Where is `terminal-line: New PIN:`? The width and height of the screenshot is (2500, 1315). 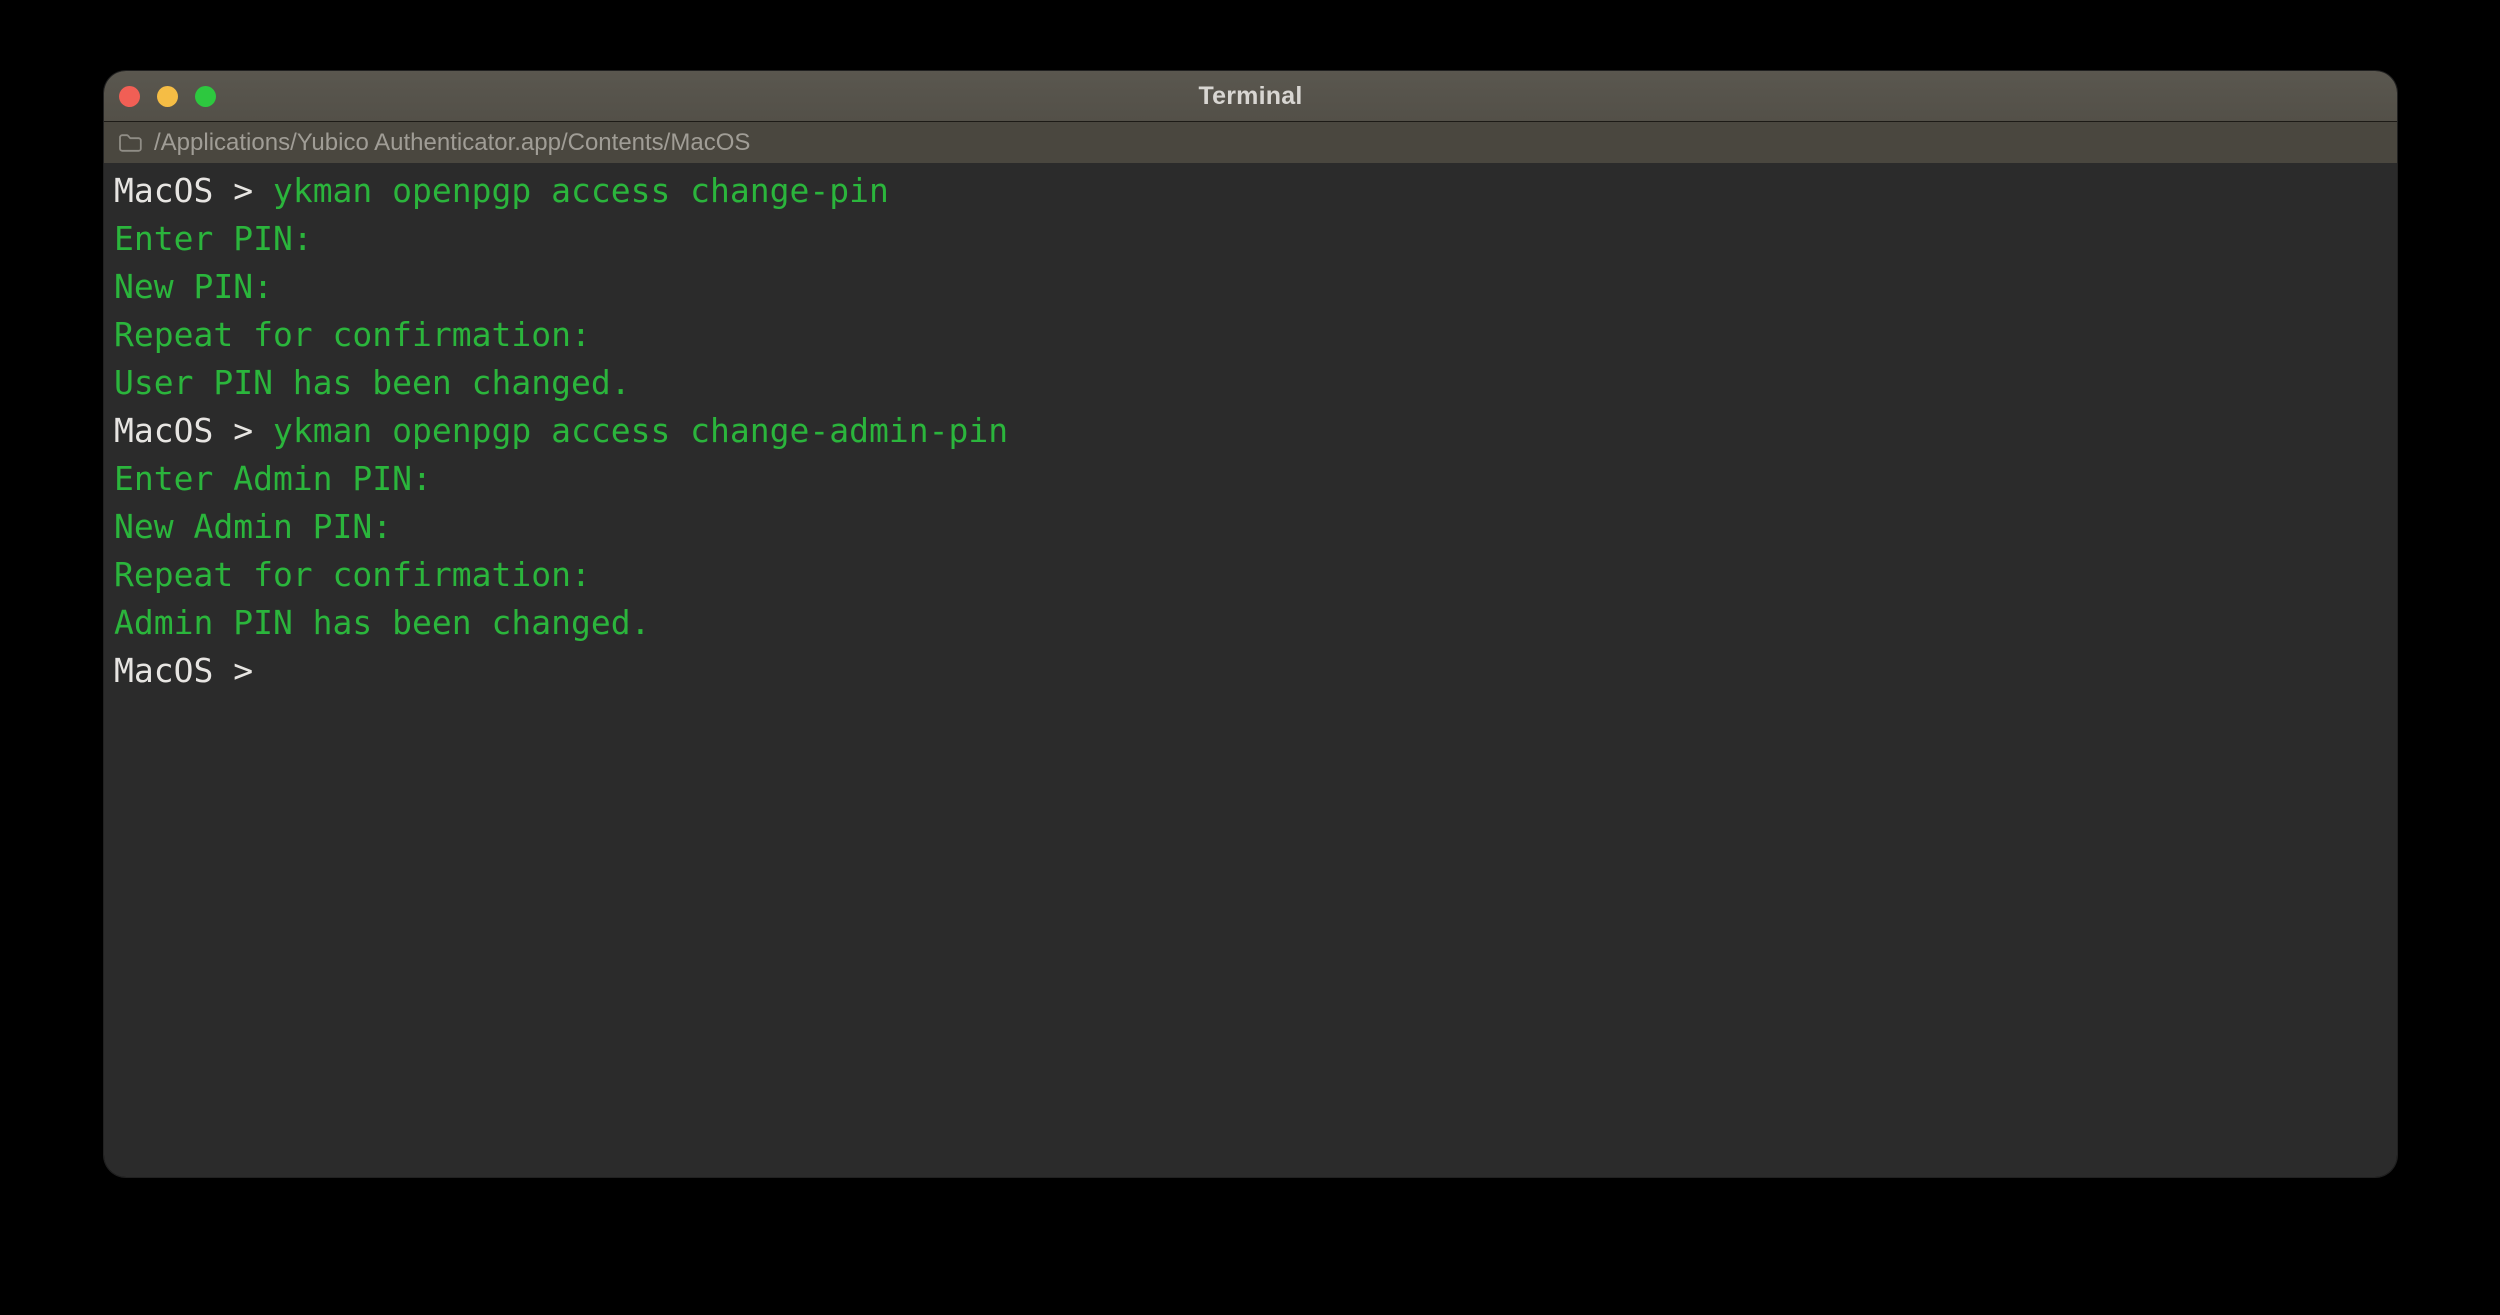
terminal-line: New PIN: is located at coordinates (1249, 287).